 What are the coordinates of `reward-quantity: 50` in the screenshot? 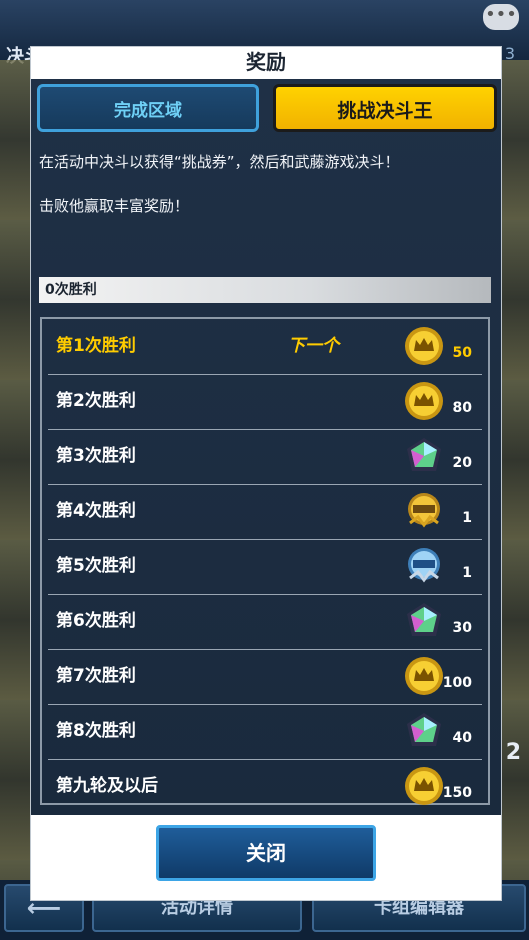 It's located at (462, 353).